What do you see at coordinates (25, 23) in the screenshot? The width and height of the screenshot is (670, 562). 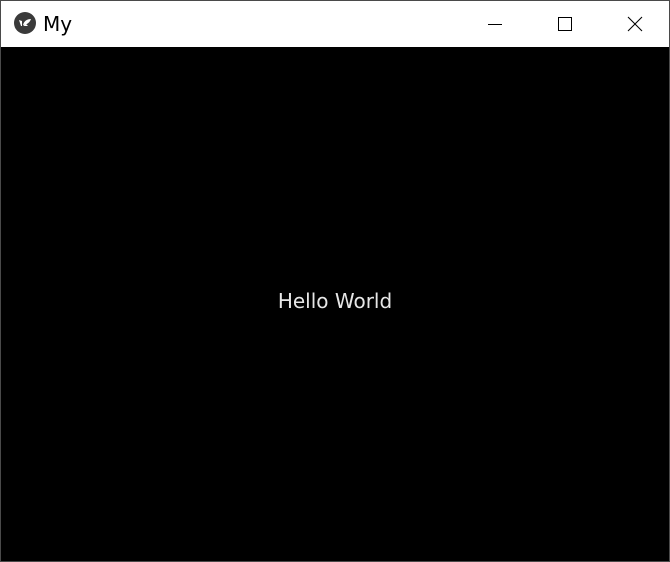 I see `kivy-logo-icon` at bounding box center [25, 23].